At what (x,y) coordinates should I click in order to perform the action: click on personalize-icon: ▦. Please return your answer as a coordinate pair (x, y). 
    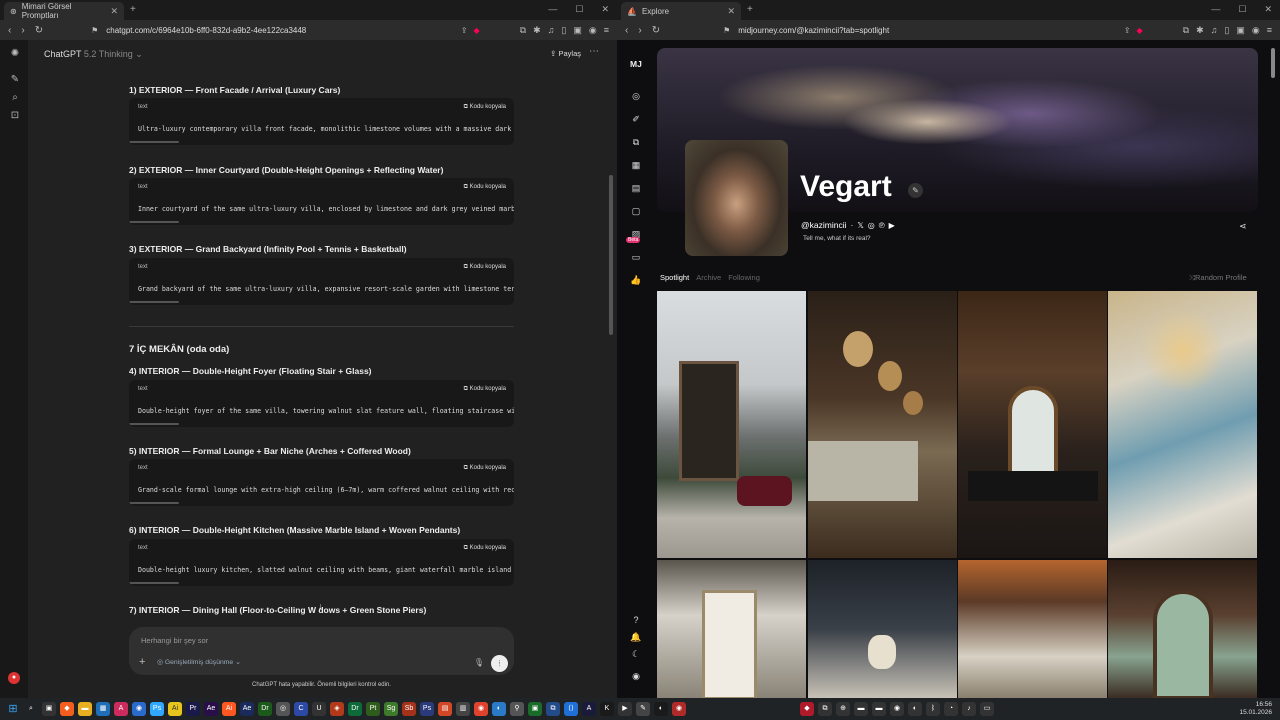
    Looking at the image, I should click on (636, 165).